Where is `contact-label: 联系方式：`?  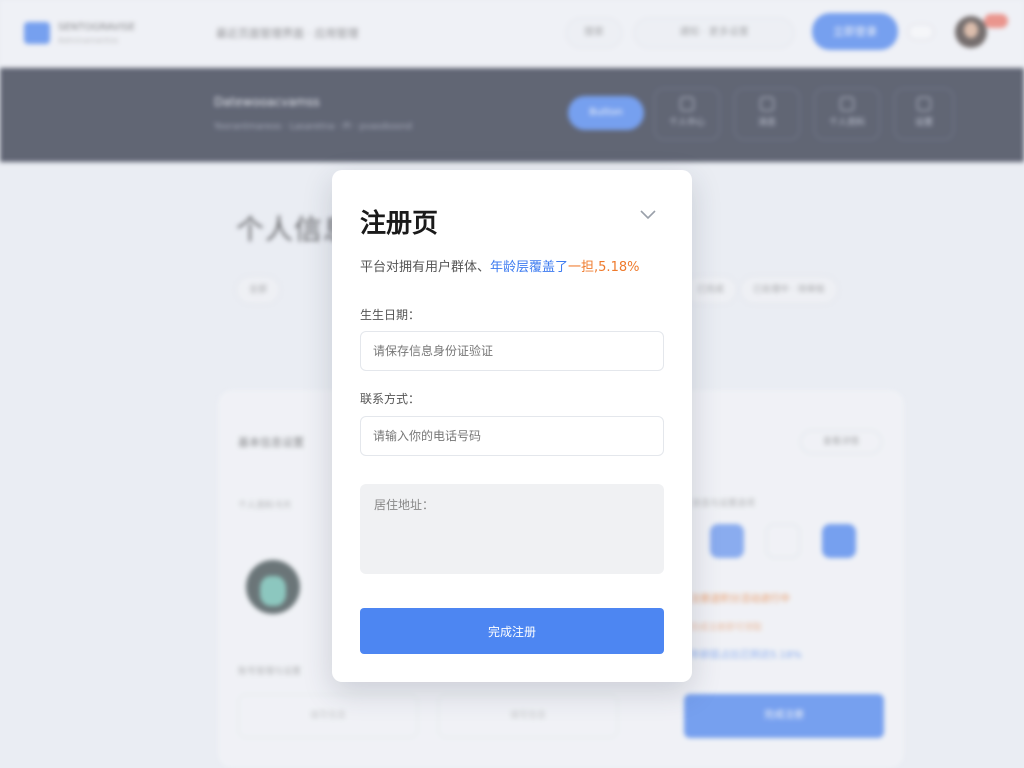
contact-label: 联系方式： is located at coordinates (390, 399).